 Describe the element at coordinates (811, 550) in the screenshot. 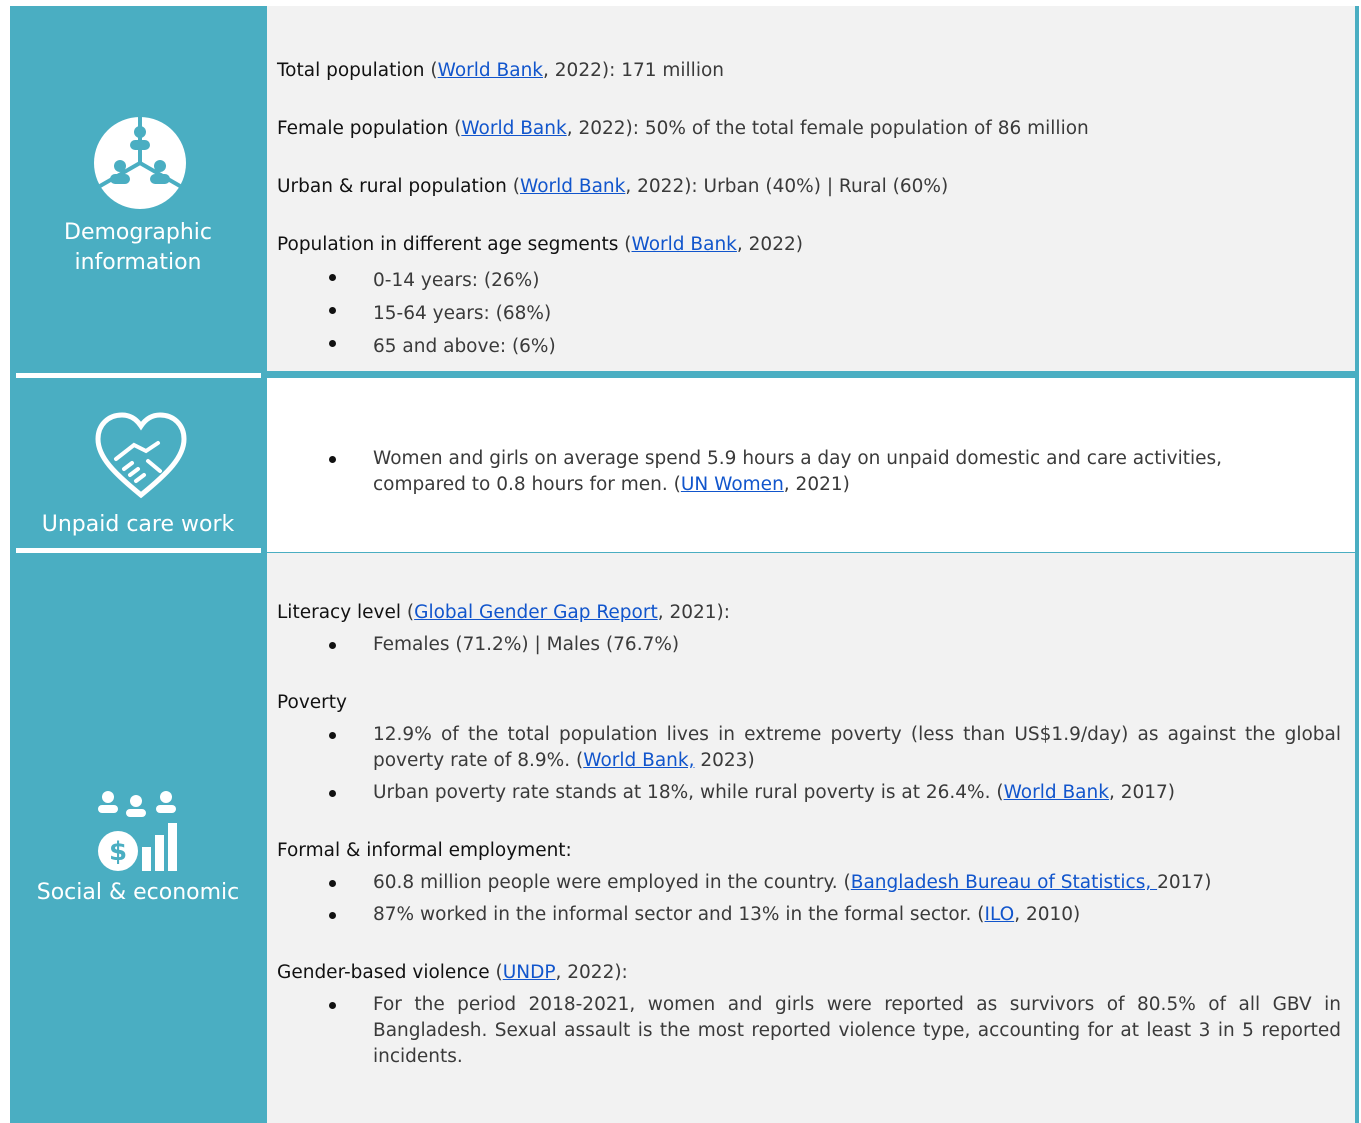

I see `row-divider` at that location.